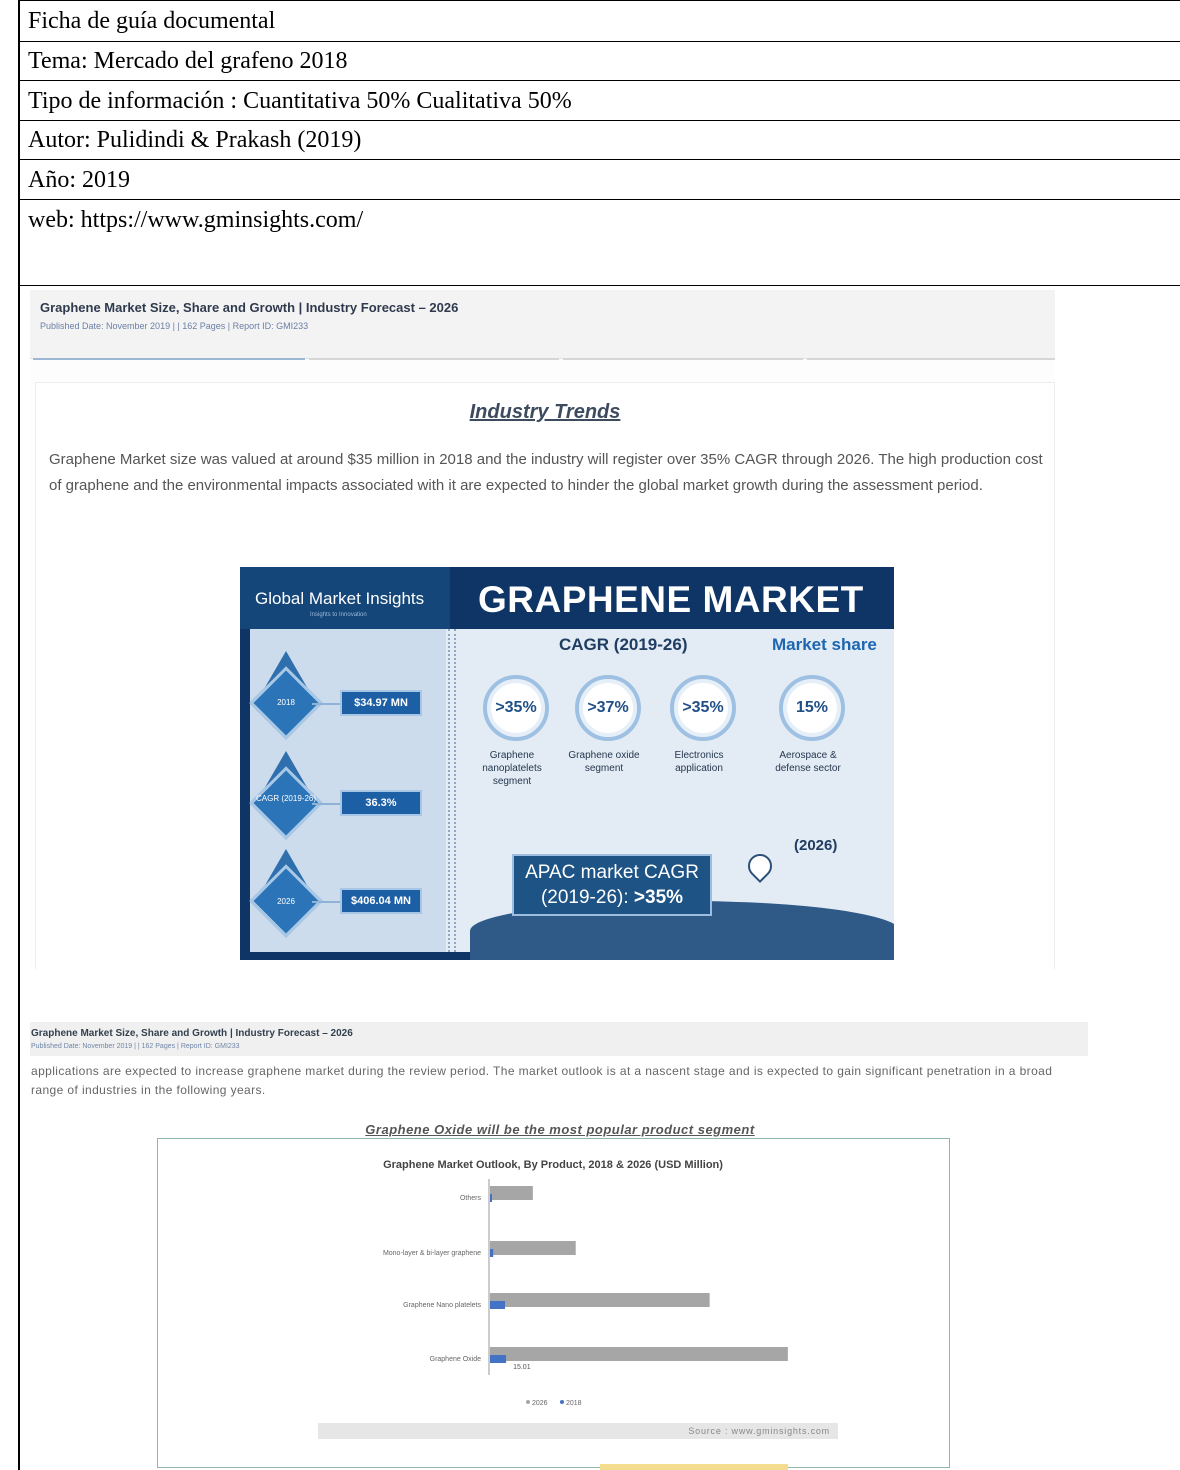 Image resolution: width=1180 pixels, height=1470 pixels. I want to click on doc-row-text: Autor: Pulidindi & Prakash (2019), so click(195, 140).